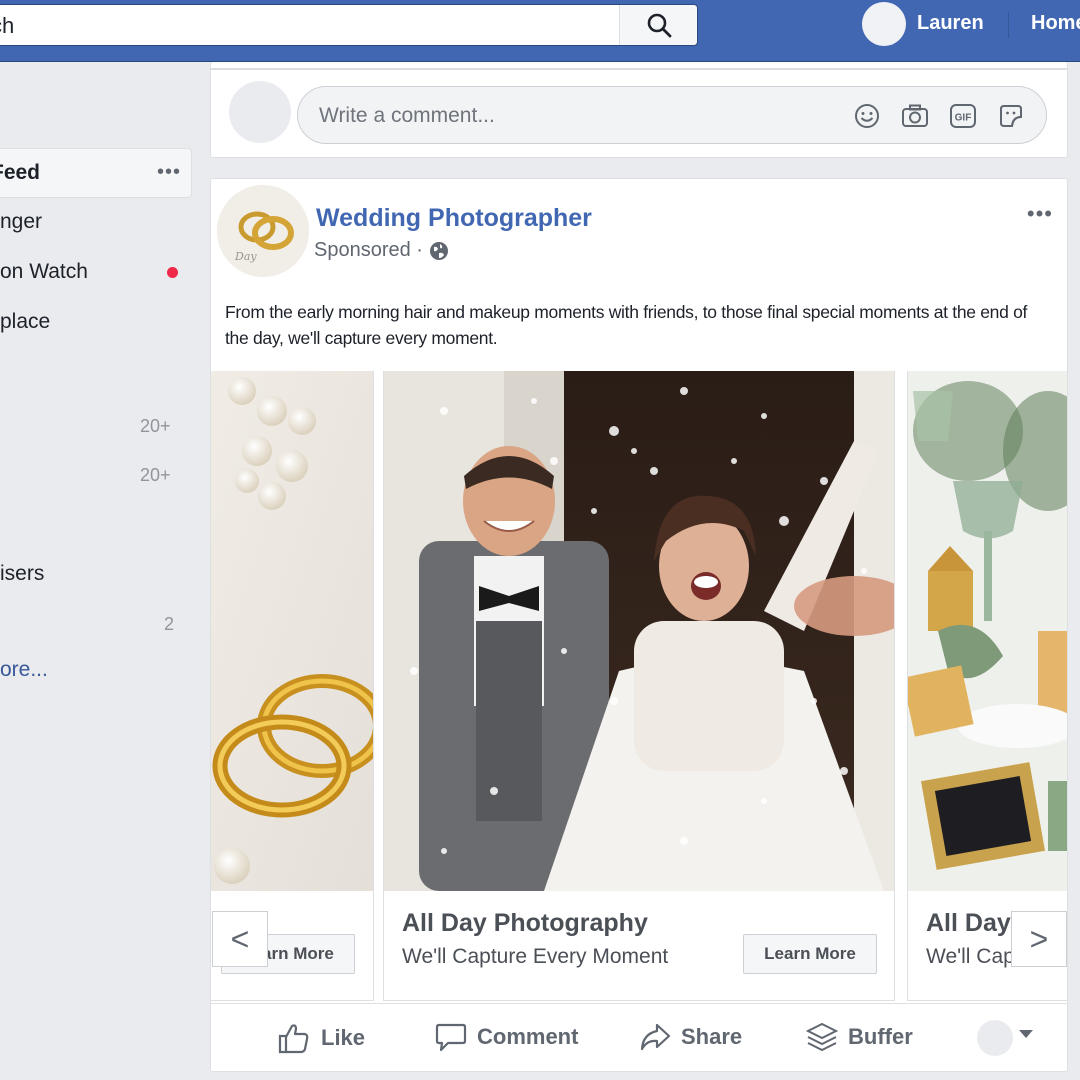 The image size is (1080, 1080). I want to click on emoji-icon, so click(867, 116).